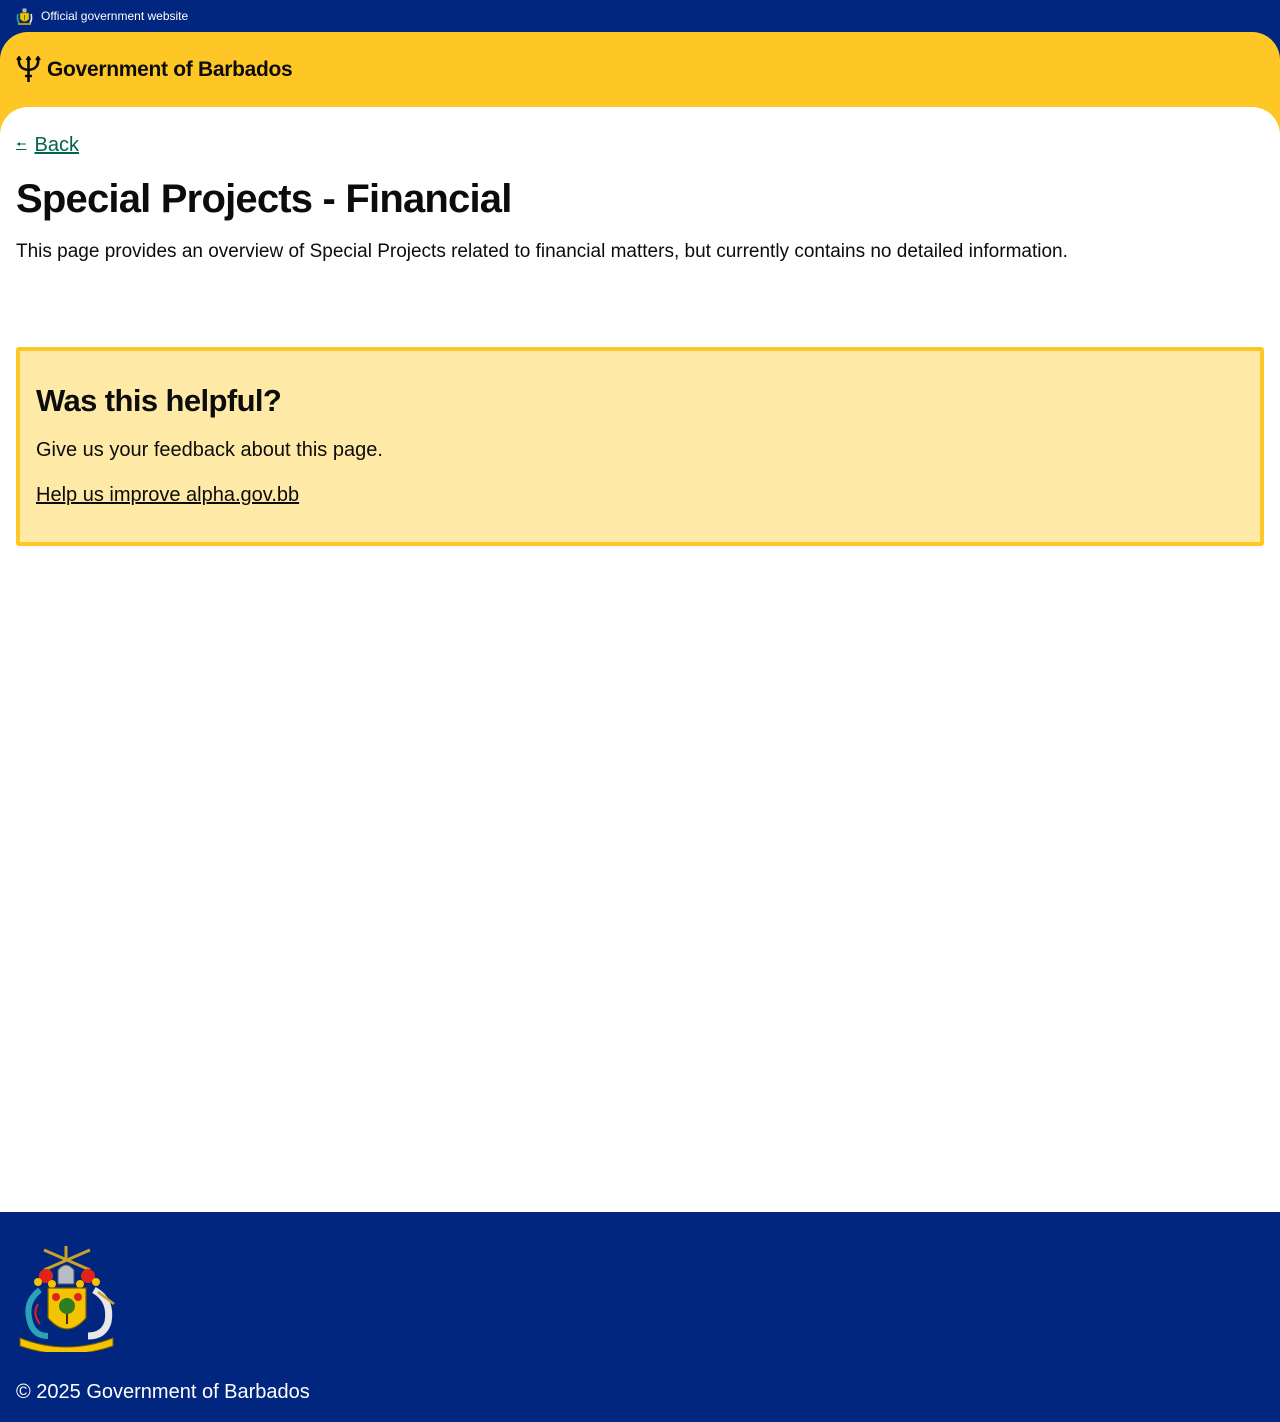 This screenshot has width=1280, height=1422. I want to click on feedback-link: Help us improve alpha.gov.bb, so click(167, 495).